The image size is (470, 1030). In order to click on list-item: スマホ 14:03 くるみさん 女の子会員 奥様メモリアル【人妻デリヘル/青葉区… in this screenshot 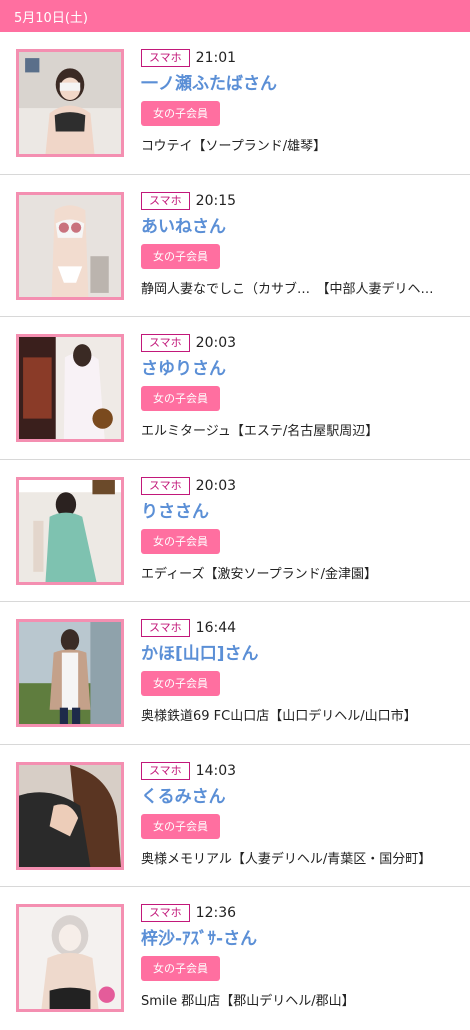, I will do `click(235, 816)`.